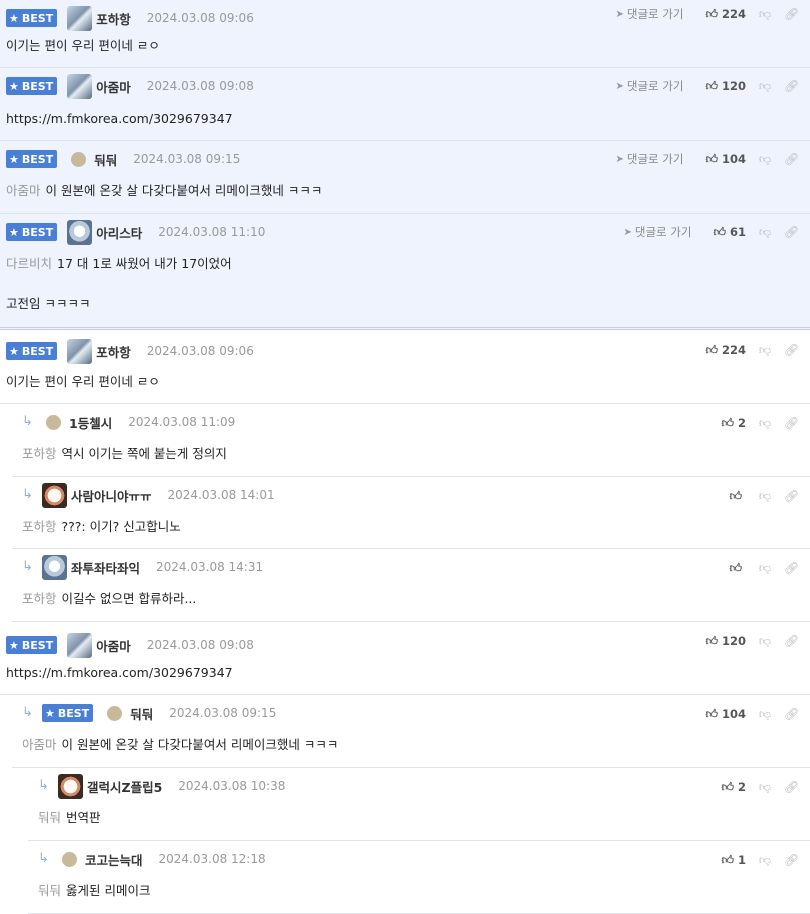  What do you see at coordinates (144, 263) in the screenshot?
I see `comment-text: 17 대 1로 싸웠어 내가 17이었어` at bounding box center [144, 263].